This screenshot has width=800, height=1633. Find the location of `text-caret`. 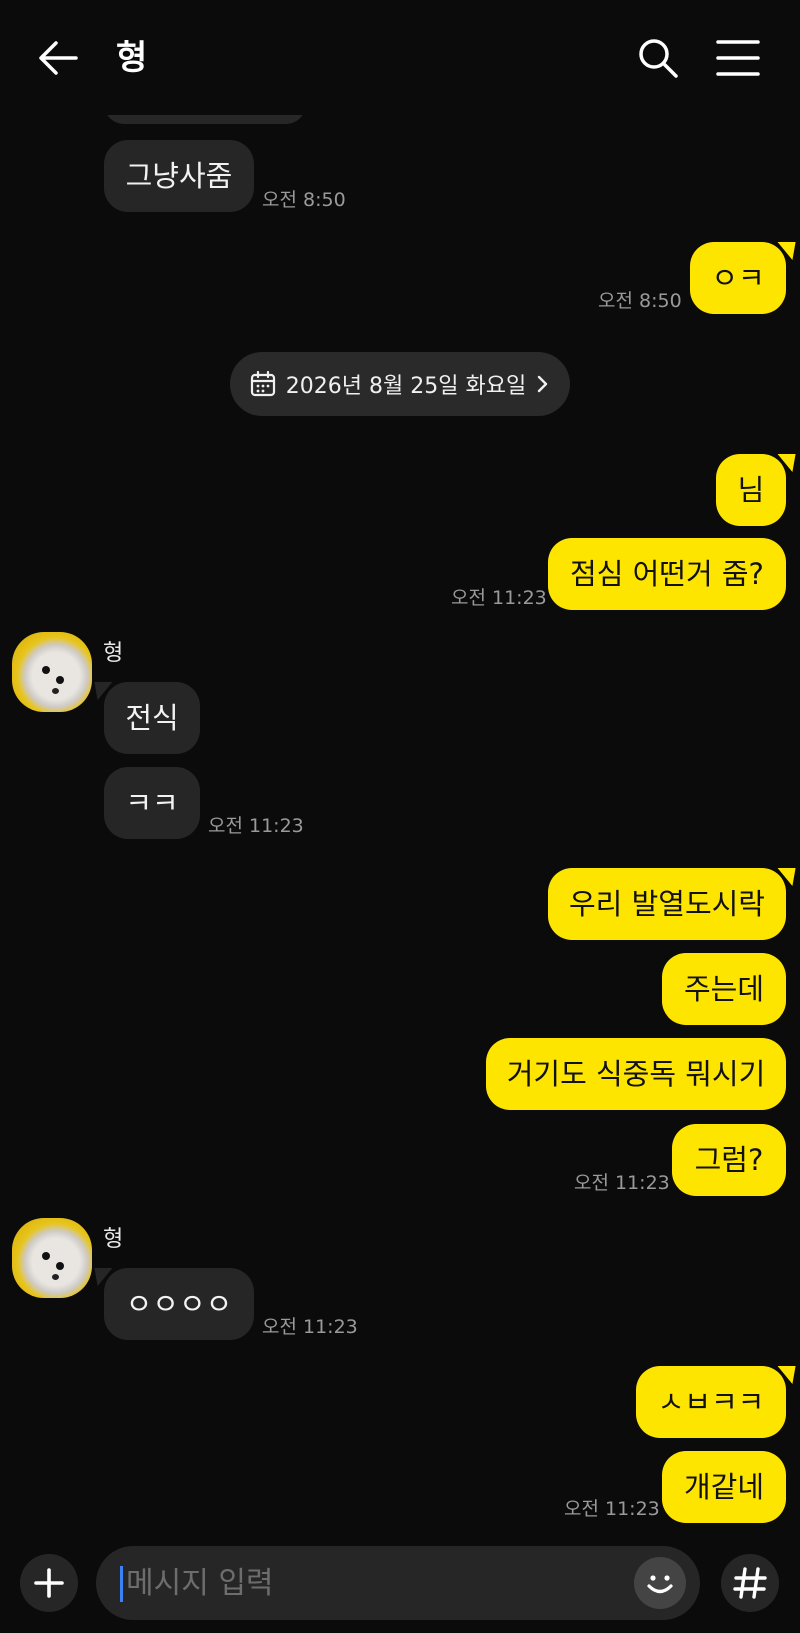

text-caret is located at coordinates (121, 1584).